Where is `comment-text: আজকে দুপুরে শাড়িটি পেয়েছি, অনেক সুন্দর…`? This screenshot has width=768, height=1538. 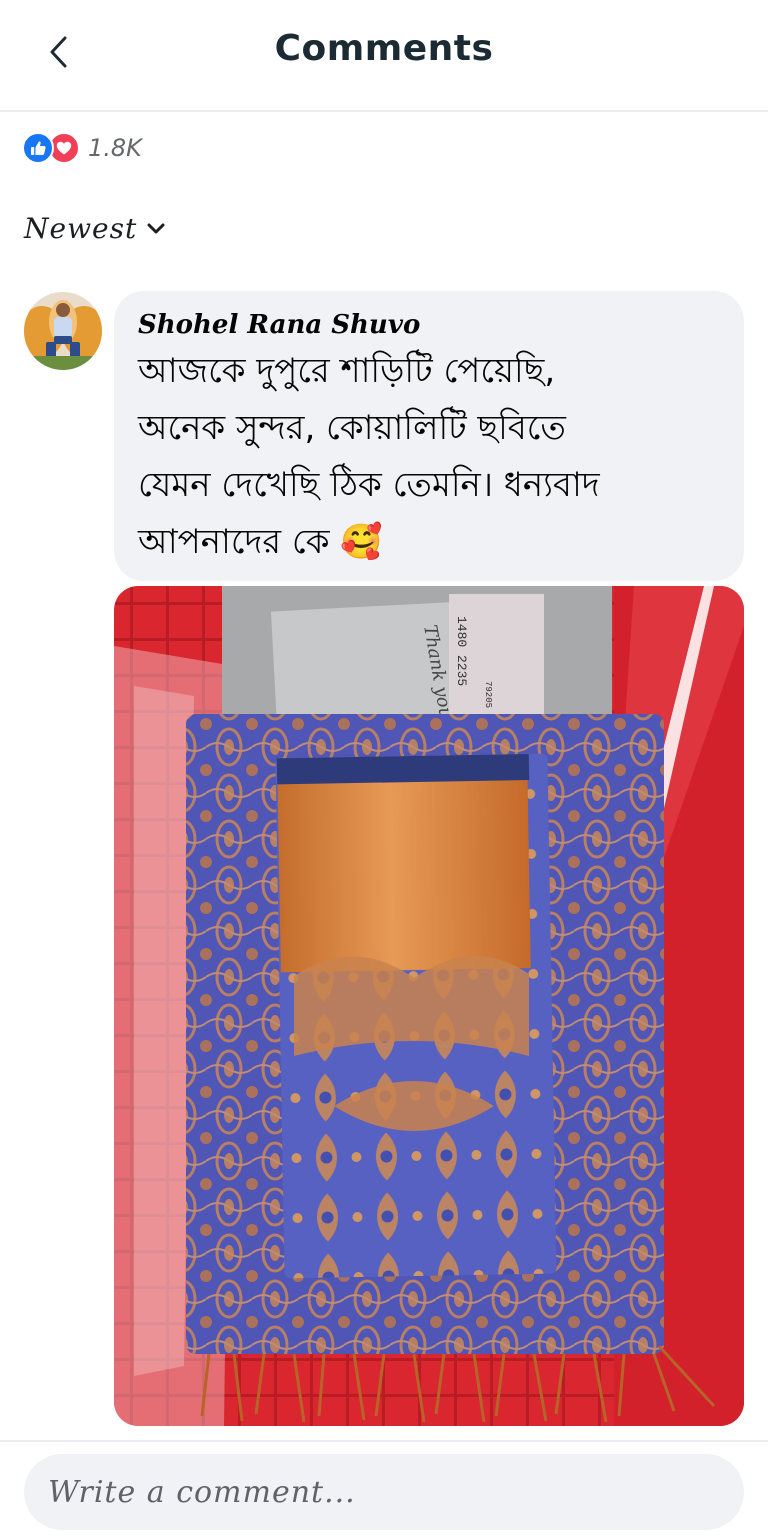
comment-text: আজকে দুপুরে শাড়িটি পেয়েছি, অনেক সুন্দর… is located at coordinates (433, 457).